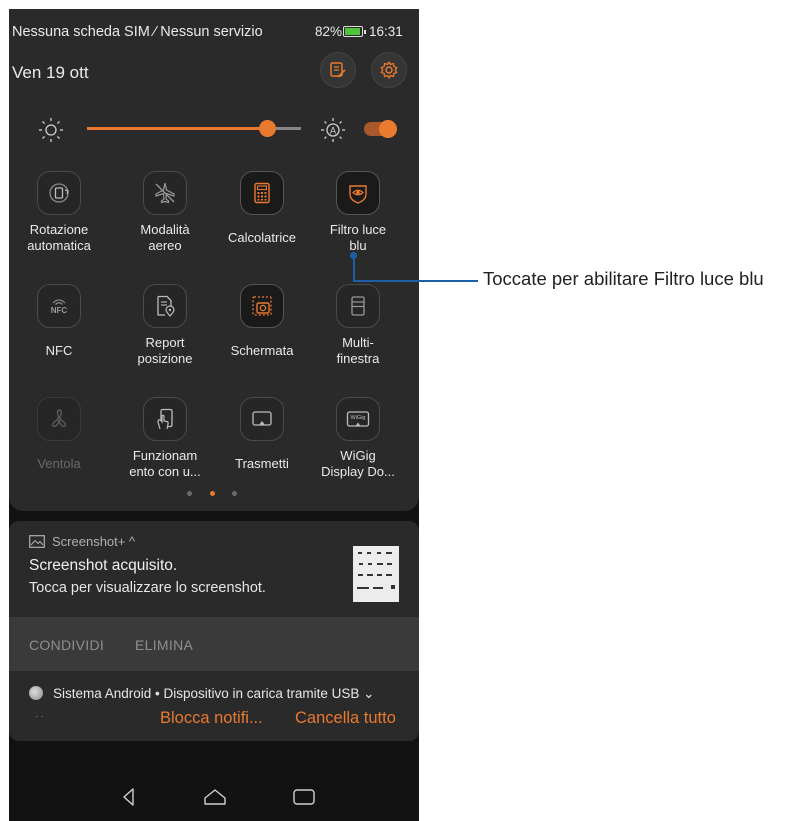 The image size is (787, 821). I want to click on page-indicator, so click(214, 494).